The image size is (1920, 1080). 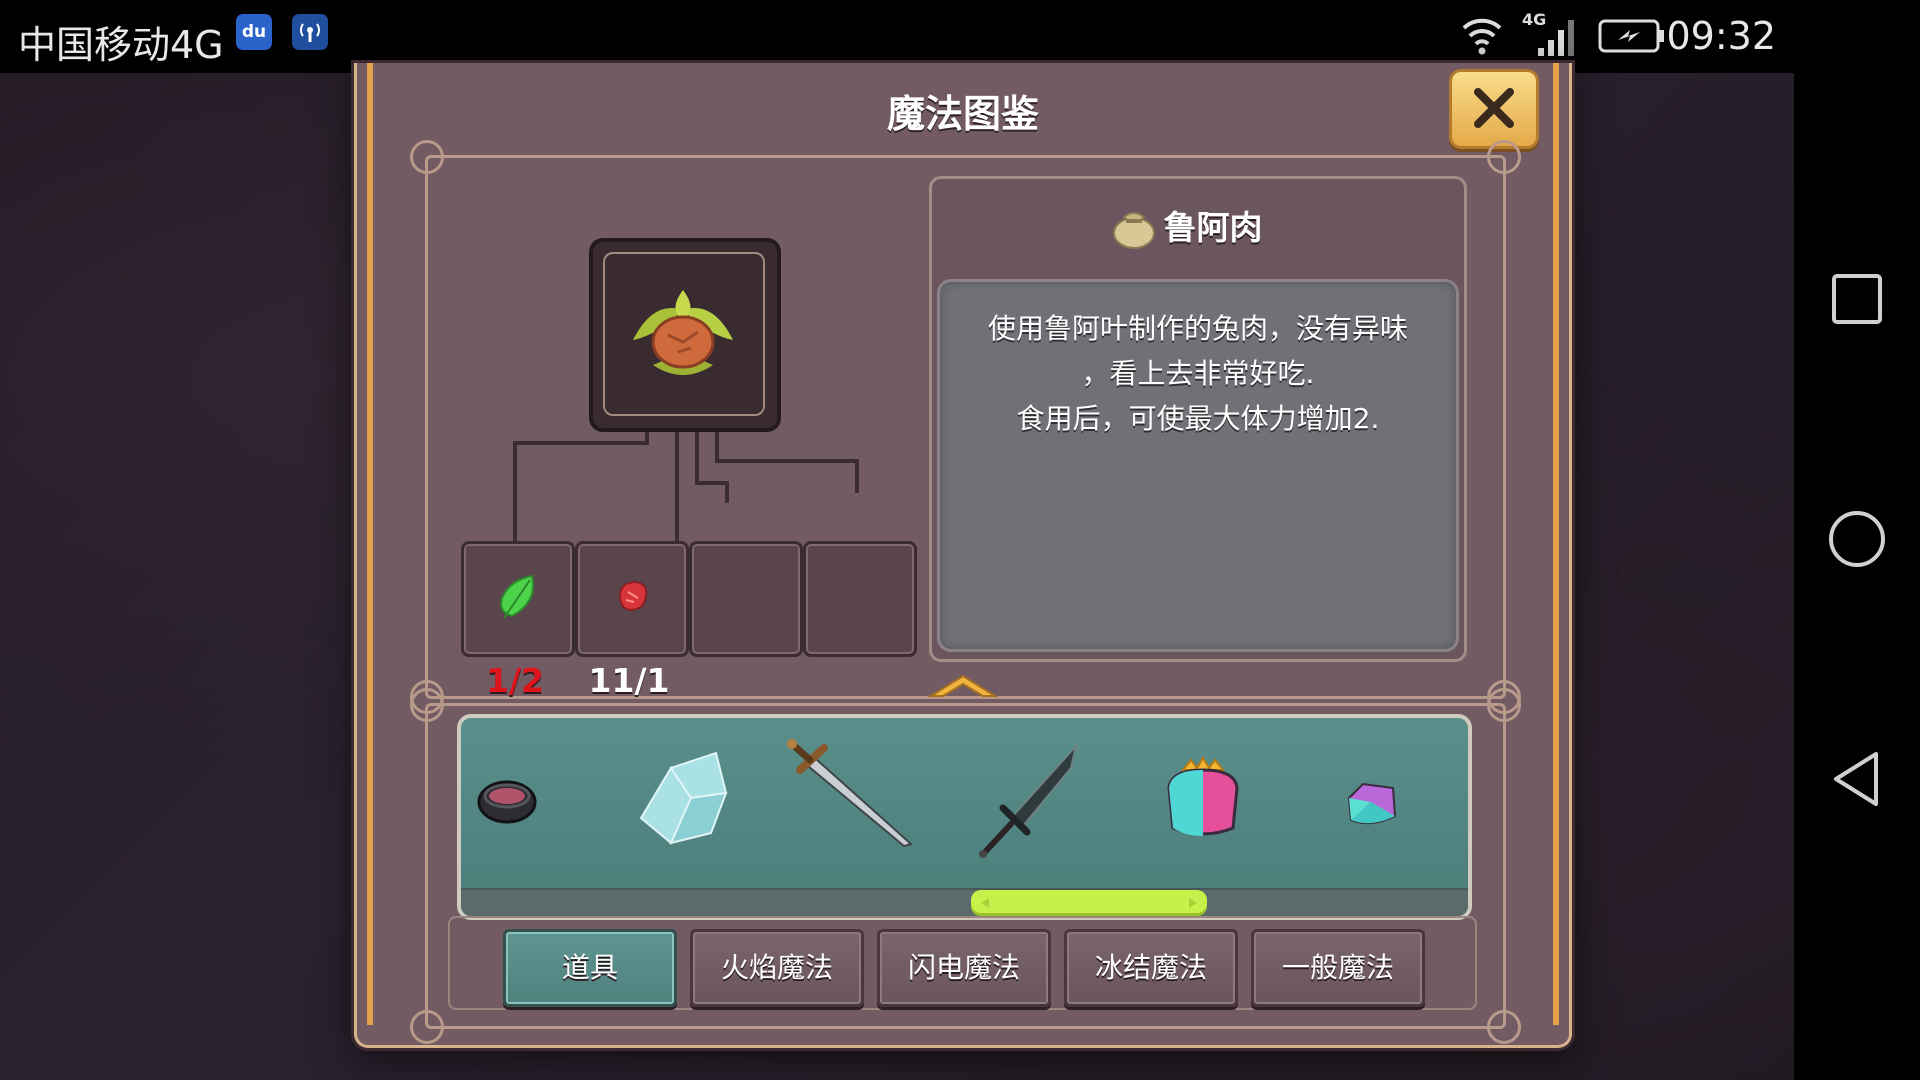 What do you see at coordinates (517, 596) in the screenshot?
I see `green-leaf-icon` at bounding box center [517, 596].